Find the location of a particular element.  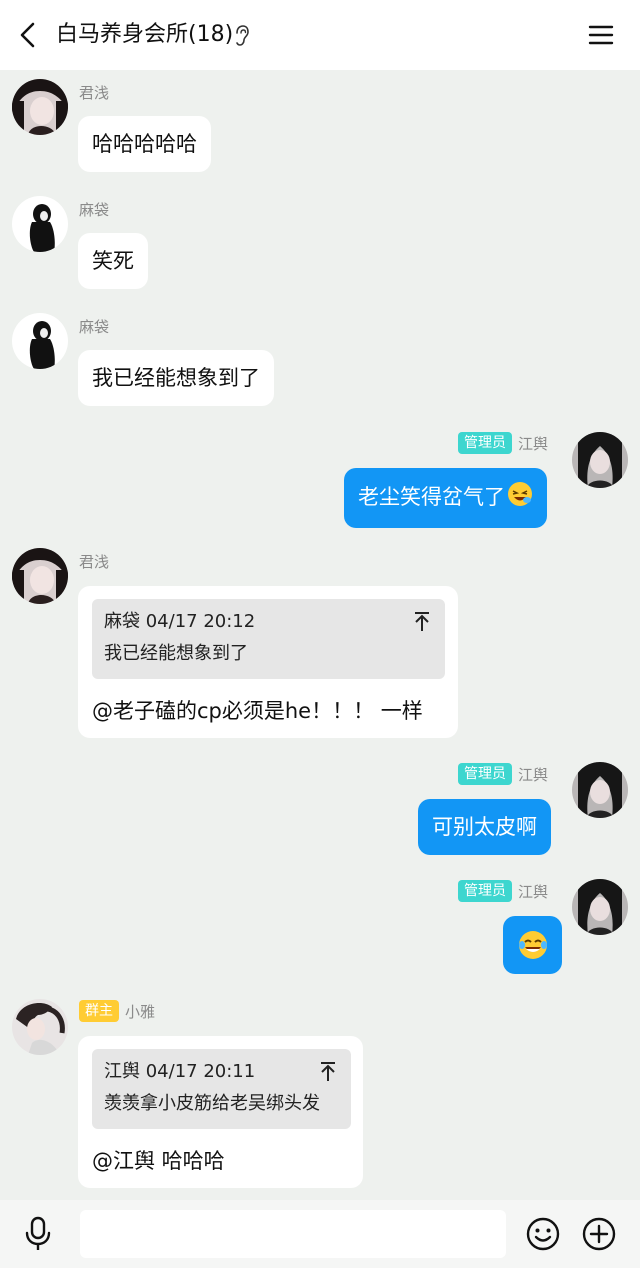

message-bubble-self: 老尘笑得岔气了 is located at coordinates (445, 498).